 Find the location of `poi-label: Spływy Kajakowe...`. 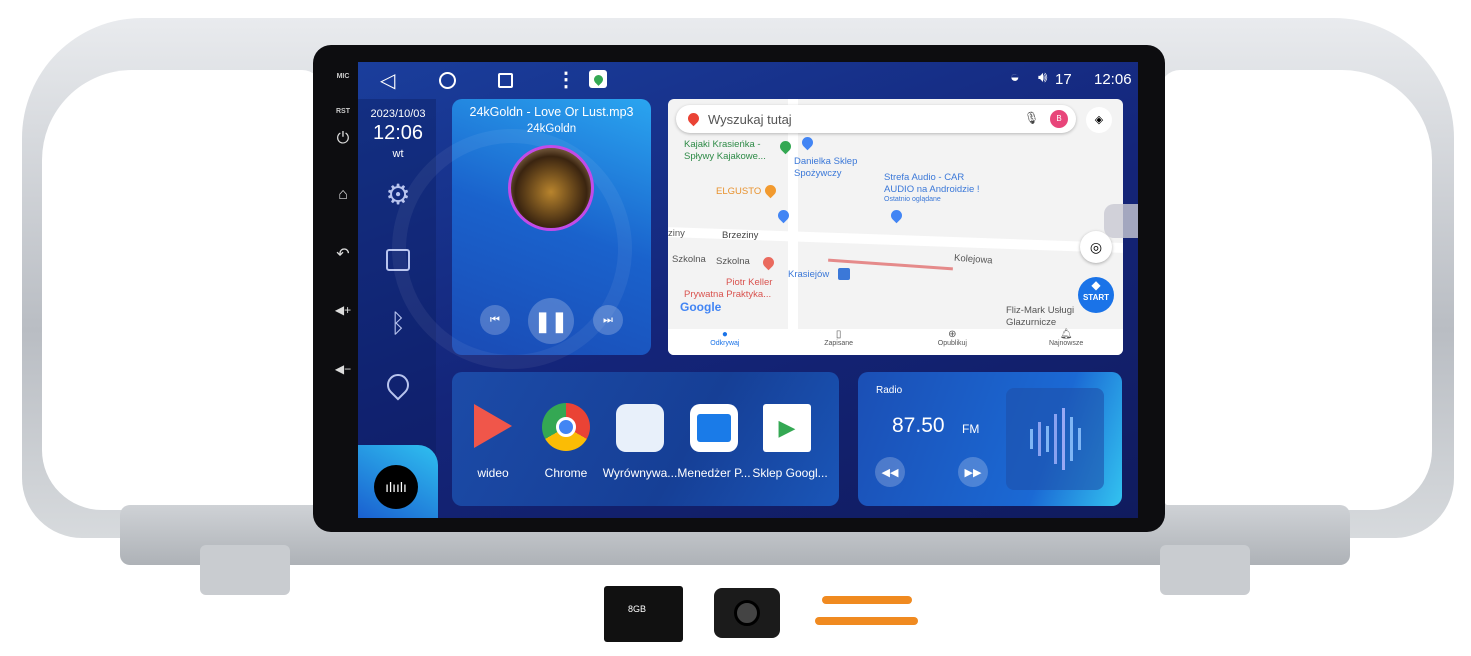

poi-label: Spływy Kajakowe... is located at coordinates (725, 156).